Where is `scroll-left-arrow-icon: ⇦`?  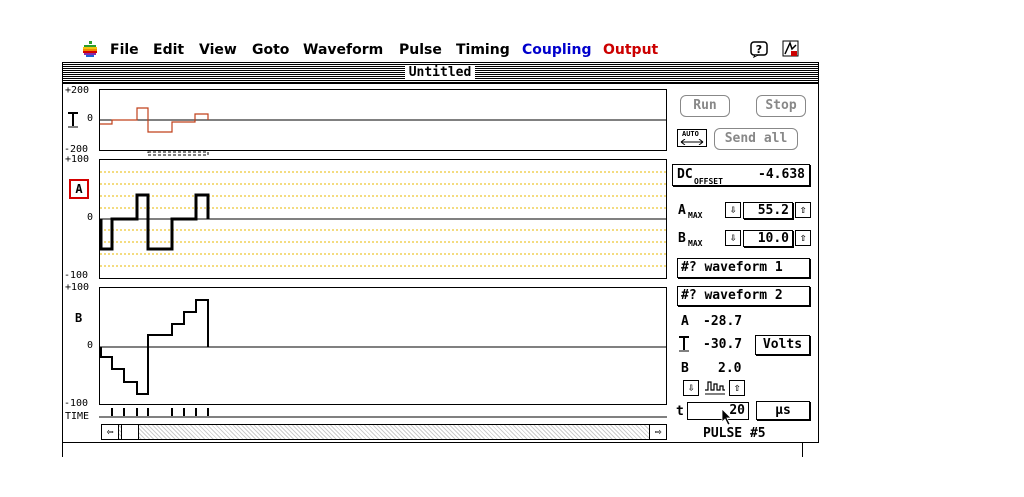 scroll-left-arrow-icon: ⇦ is located at coordinates (110, 432).